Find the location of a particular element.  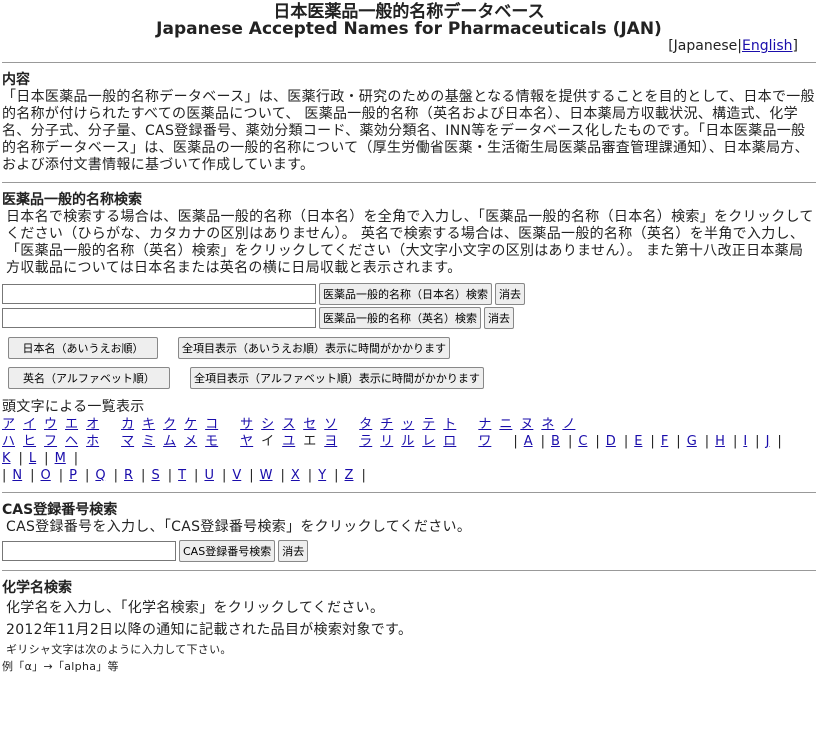

letter-link: B is located at coordinates (555, 441).